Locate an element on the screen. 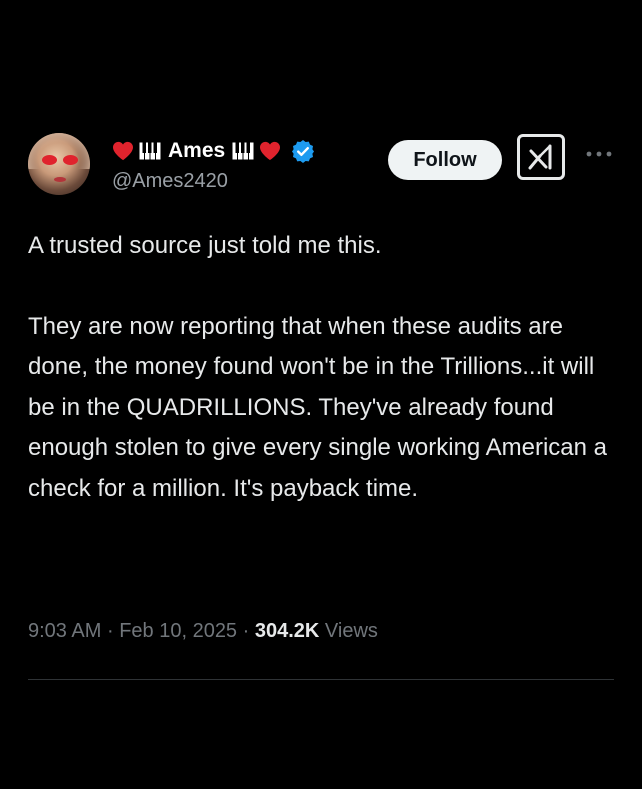 The height and width of the screenshot is (789, 642). more-options-icon is located at coordinates (599, 154).